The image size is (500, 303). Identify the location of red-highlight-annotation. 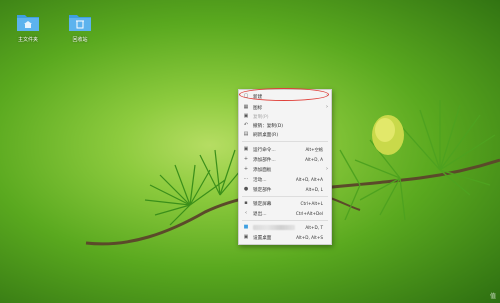
(284, 94).